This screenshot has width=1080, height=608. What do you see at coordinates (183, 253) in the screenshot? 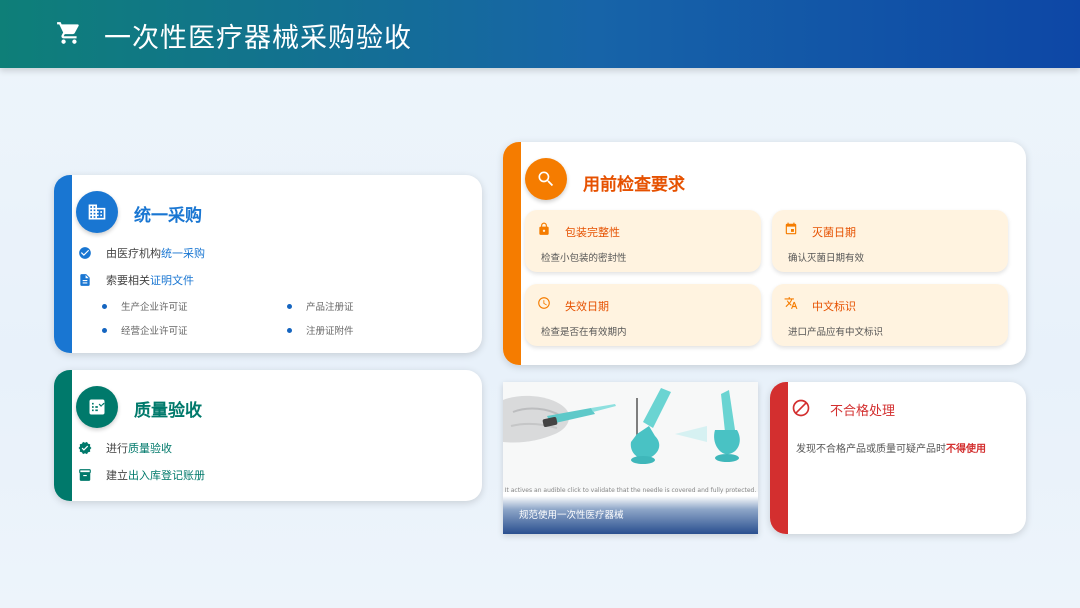
I see `procurement-row-1-highlight: 统一采购` at bounding box center [183, 253].